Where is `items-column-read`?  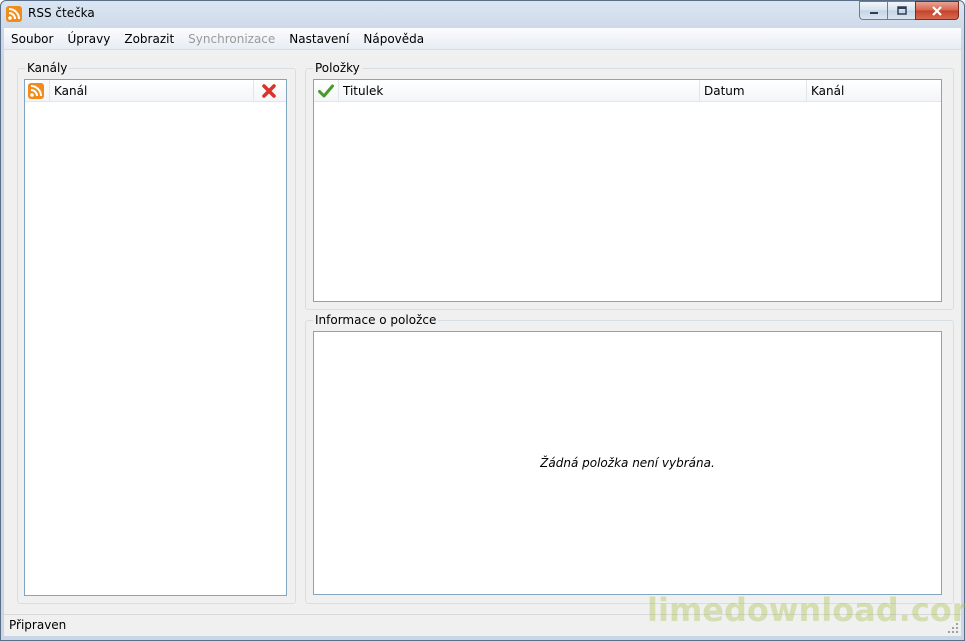
items-column-read is located at coordinates (326, 91).